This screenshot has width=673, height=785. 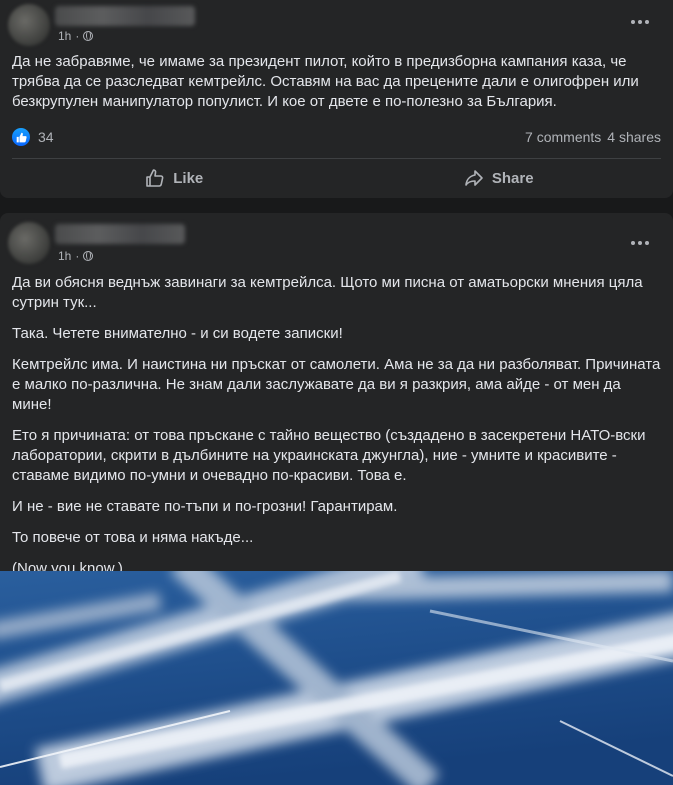 I want to click on reaction-count: 34, so click(x=46, y=137).